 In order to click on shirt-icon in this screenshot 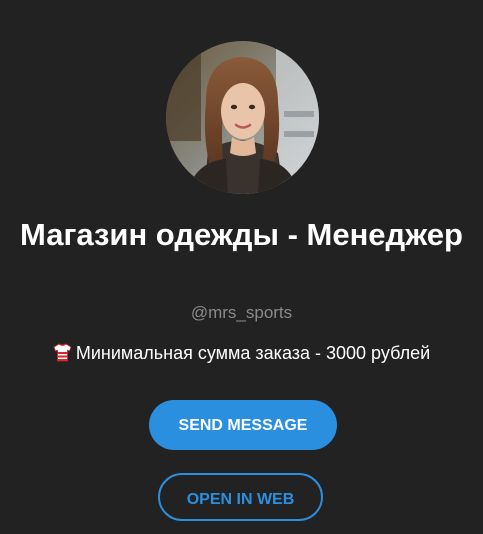, I will do `click(62, 352)`.